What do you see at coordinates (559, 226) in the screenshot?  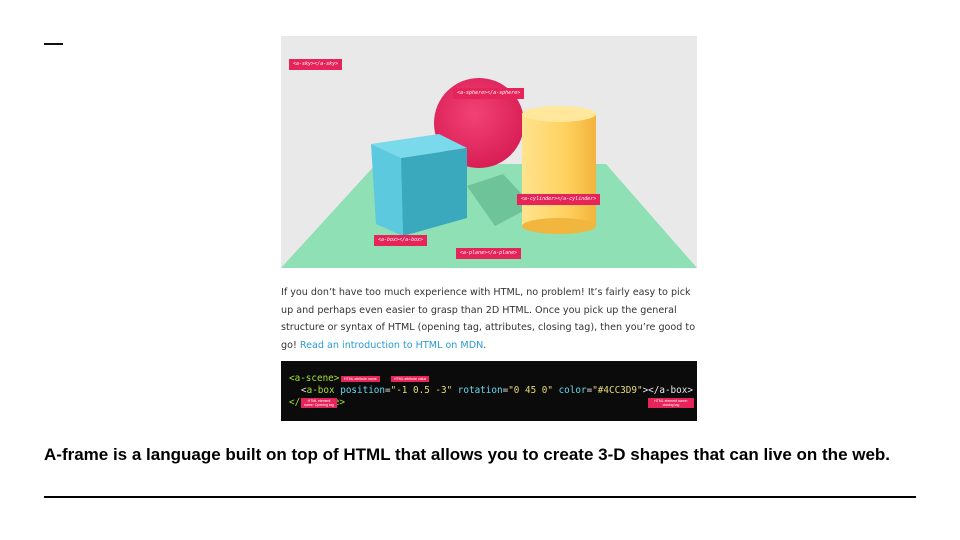 I see `cylinder-bottom` at bounding box center [559, 226].